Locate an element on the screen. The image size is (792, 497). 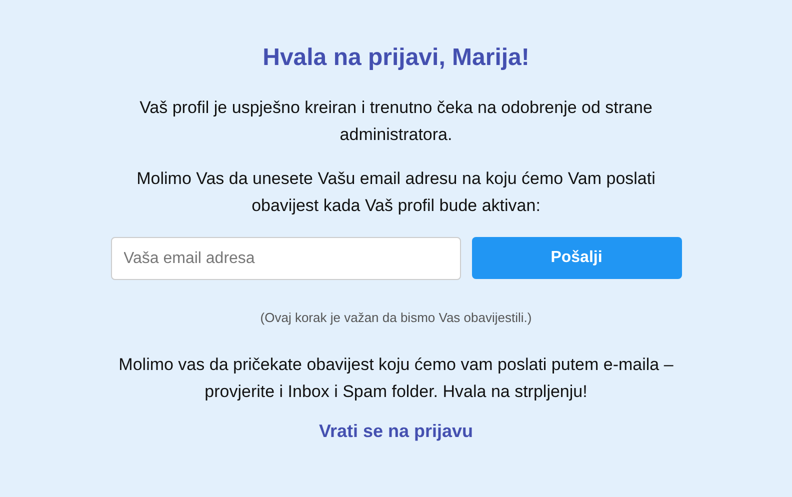
page-heading: Hvala na prijavi, Marija! is located at coordinates (396, 58).